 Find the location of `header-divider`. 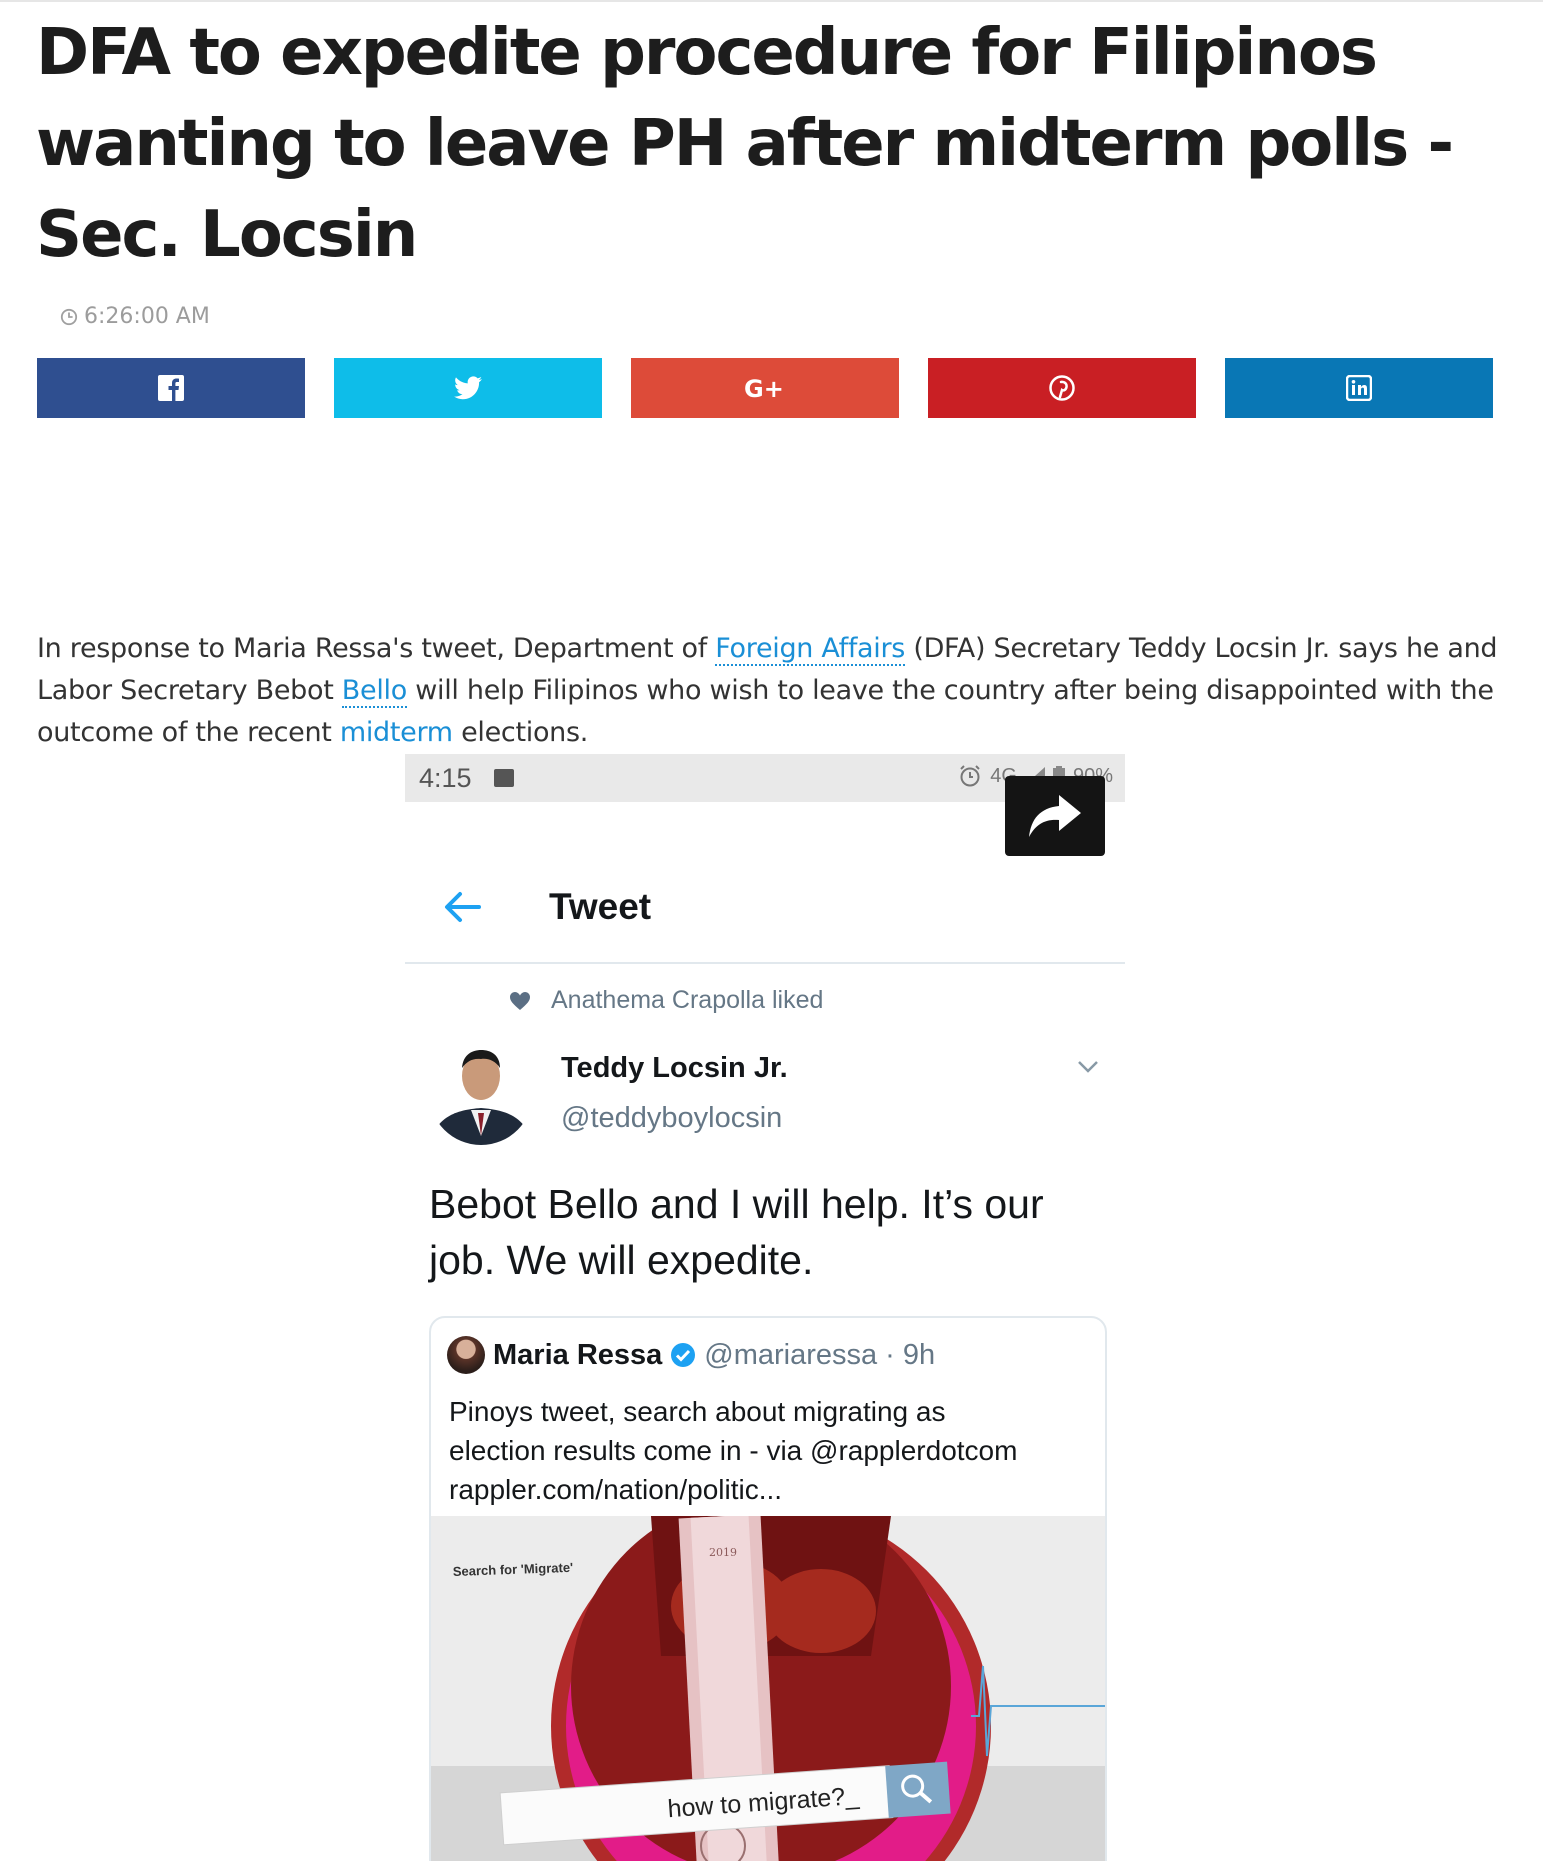

header-divider is located at coordinates (765, 963).